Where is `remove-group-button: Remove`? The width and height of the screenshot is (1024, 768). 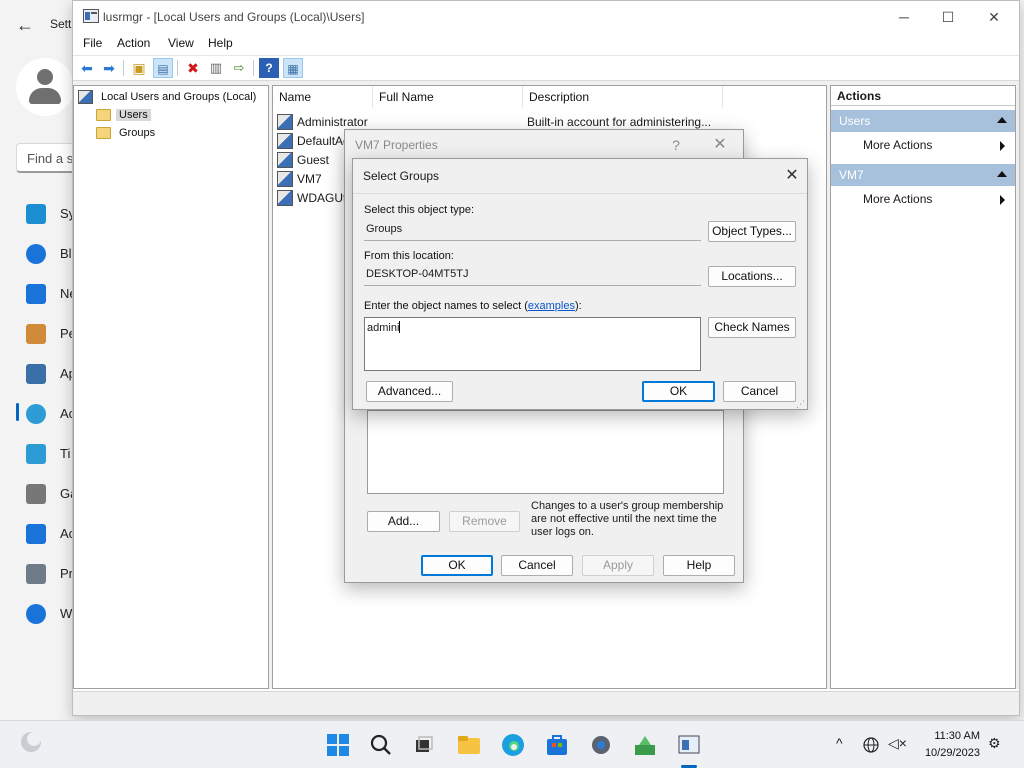 remove-group-button: Remove is located at coordinates (484, 521).